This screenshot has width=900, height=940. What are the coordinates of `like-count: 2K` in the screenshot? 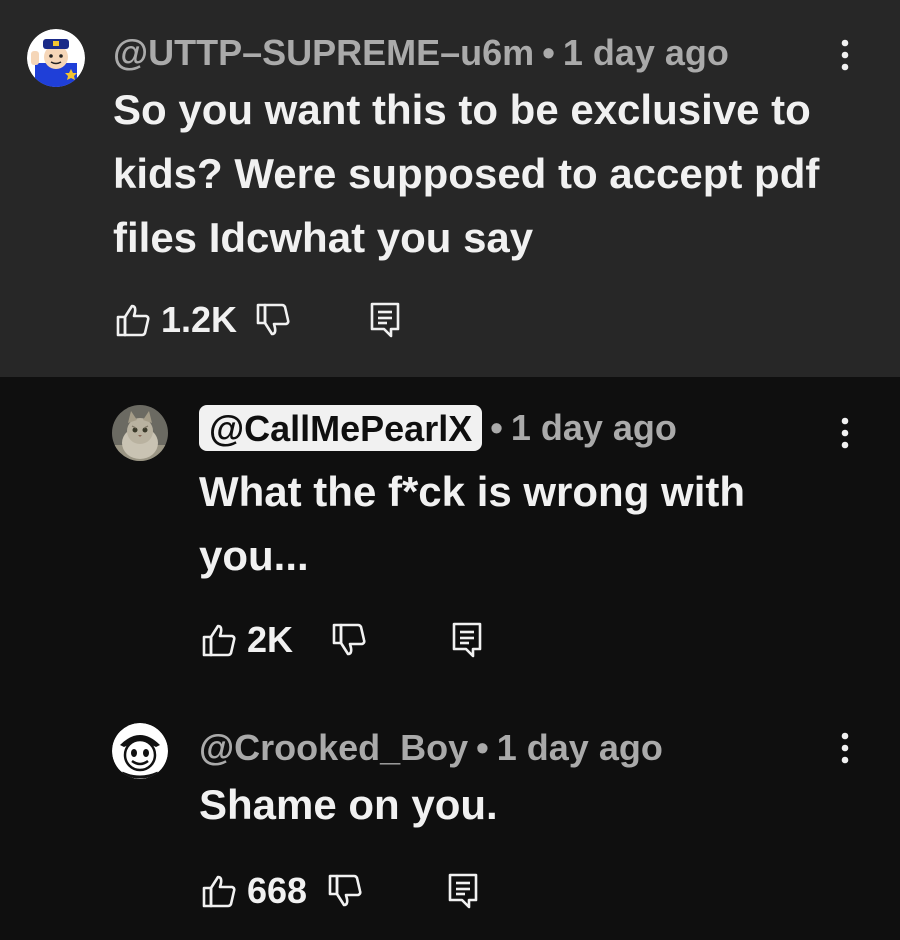 It's located at (270, 639).